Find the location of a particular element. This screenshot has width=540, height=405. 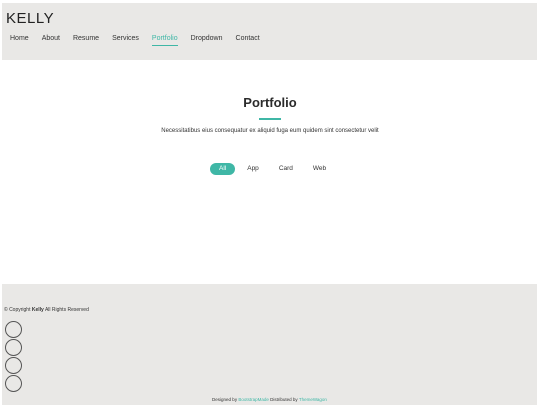

nav-item-about: About is located at coordinates (51, 38).